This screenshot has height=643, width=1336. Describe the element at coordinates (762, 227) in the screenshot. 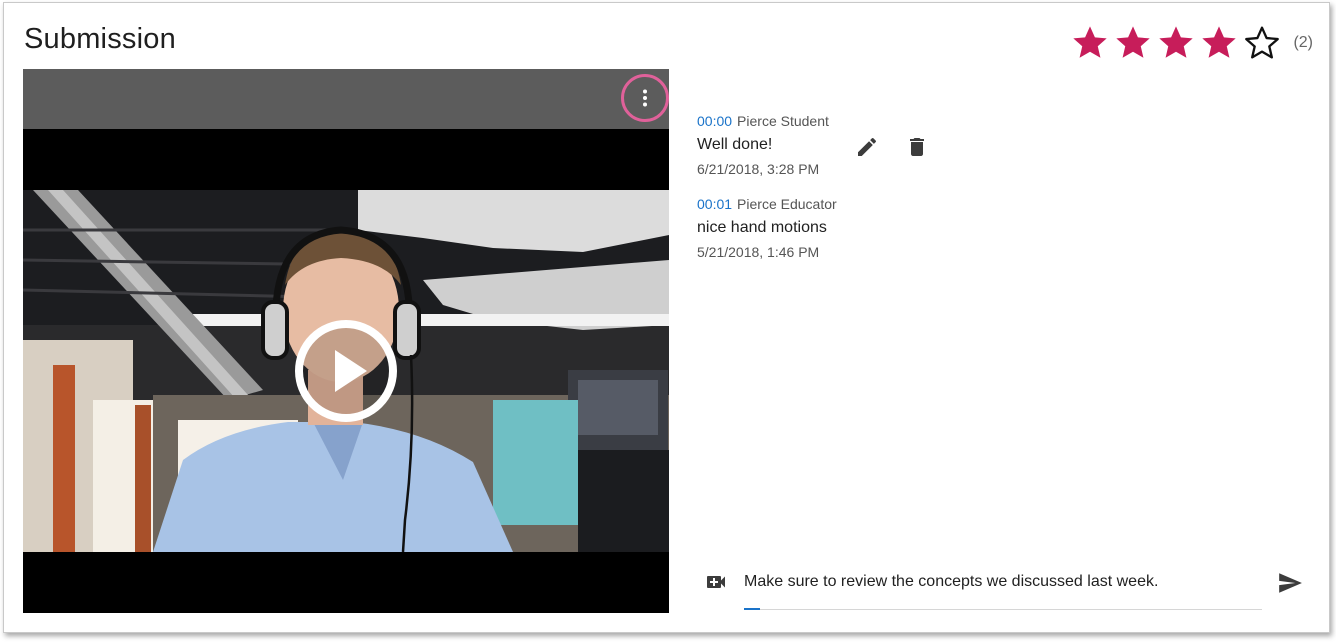

I see `comment-text: nice hand motions` at that location.